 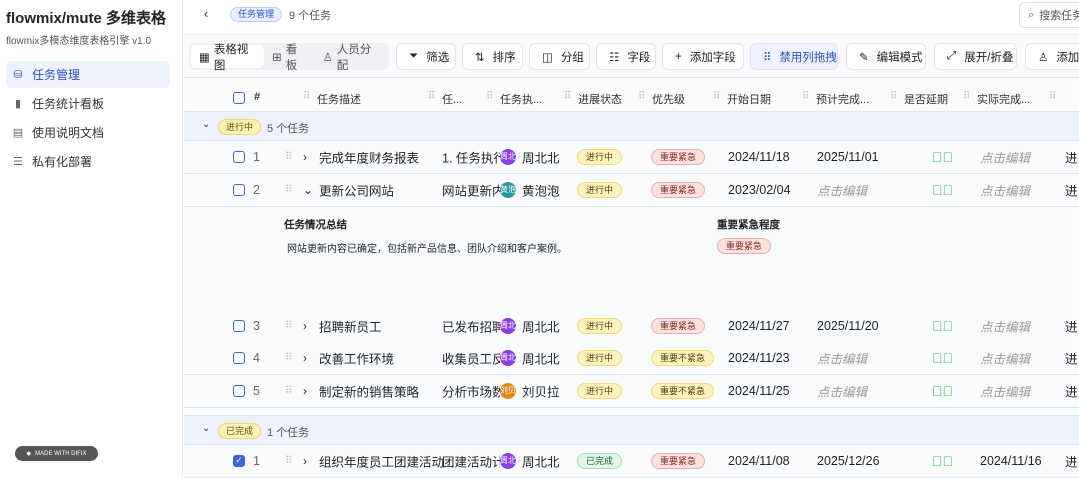 What do you see at coordinates (257, 97) in the screenshot?
I see `column-header-cell: #` at bounding box center [257, 97].